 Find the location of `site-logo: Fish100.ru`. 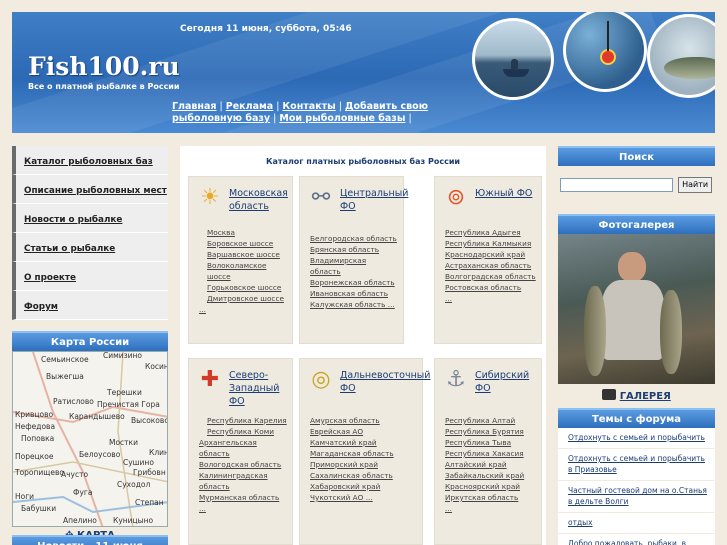

site-logo: Fish100.ru is located at coordinates (104, 66).